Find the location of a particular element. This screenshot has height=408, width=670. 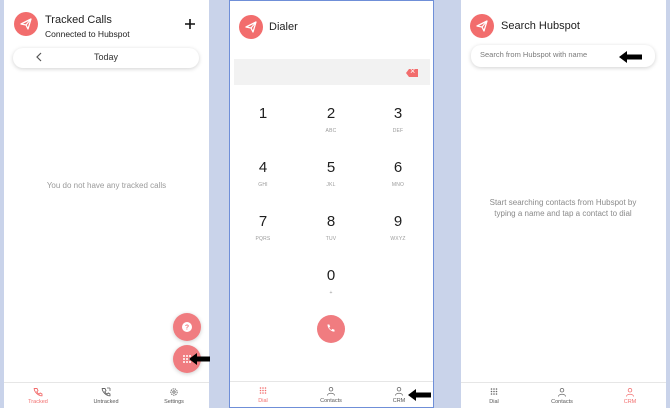

connection-status: Connected to Hubspot is located at coordinates (87, 34).